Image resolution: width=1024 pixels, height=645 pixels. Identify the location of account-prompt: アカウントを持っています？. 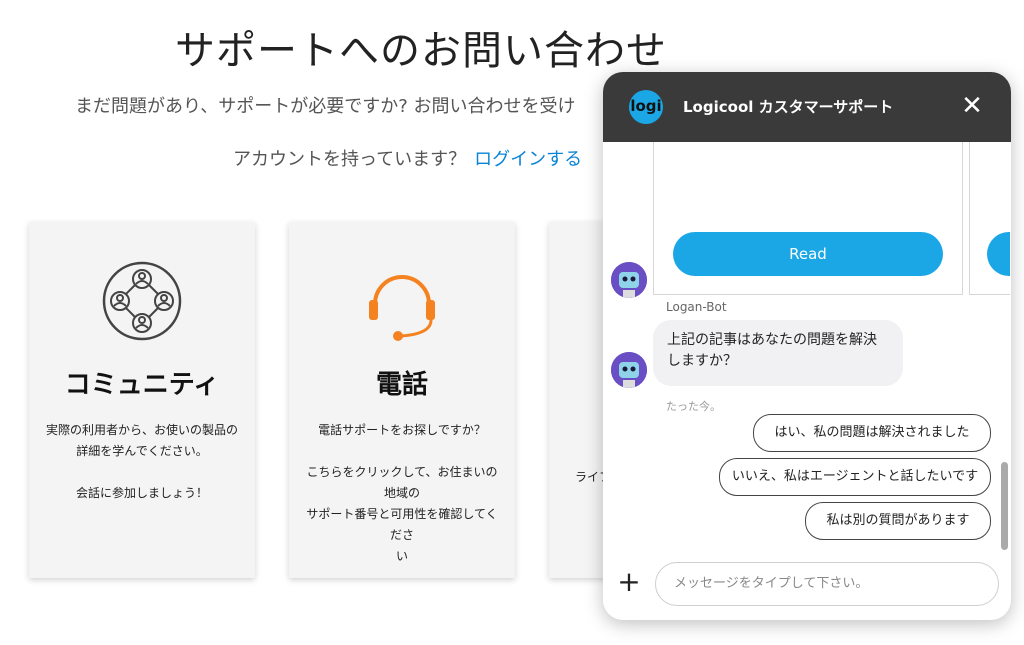
(350, 159).